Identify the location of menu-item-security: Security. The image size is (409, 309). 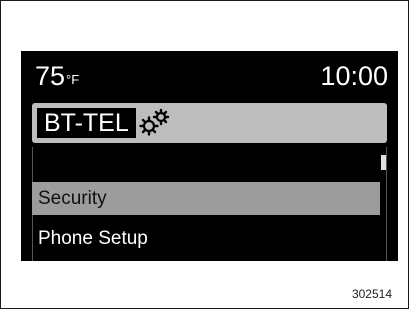
(206, 198).